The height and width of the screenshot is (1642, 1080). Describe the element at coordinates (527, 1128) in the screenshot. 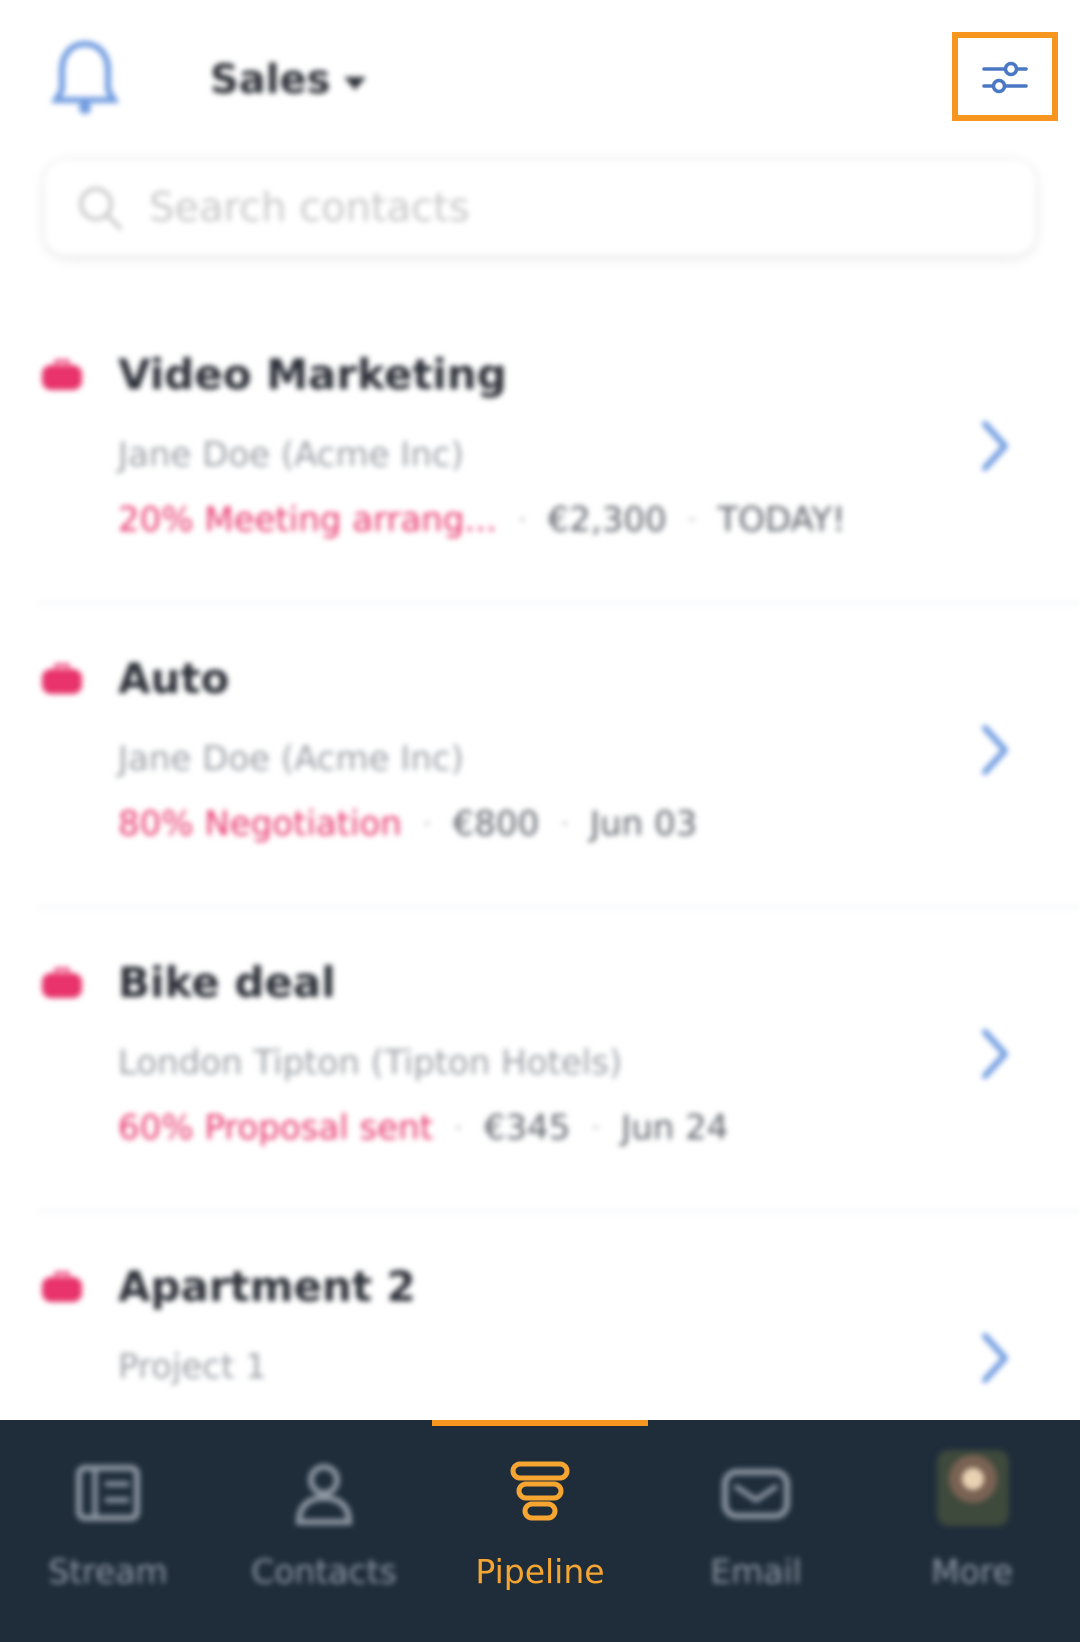

I see `deal-value: €345` at that location.